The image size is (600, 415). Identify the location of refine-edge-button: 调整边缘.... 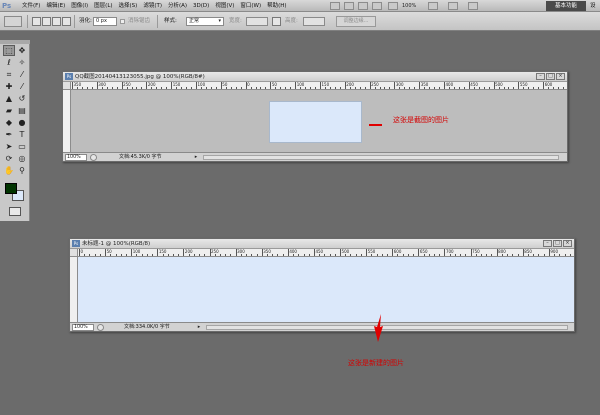
(356, 21).